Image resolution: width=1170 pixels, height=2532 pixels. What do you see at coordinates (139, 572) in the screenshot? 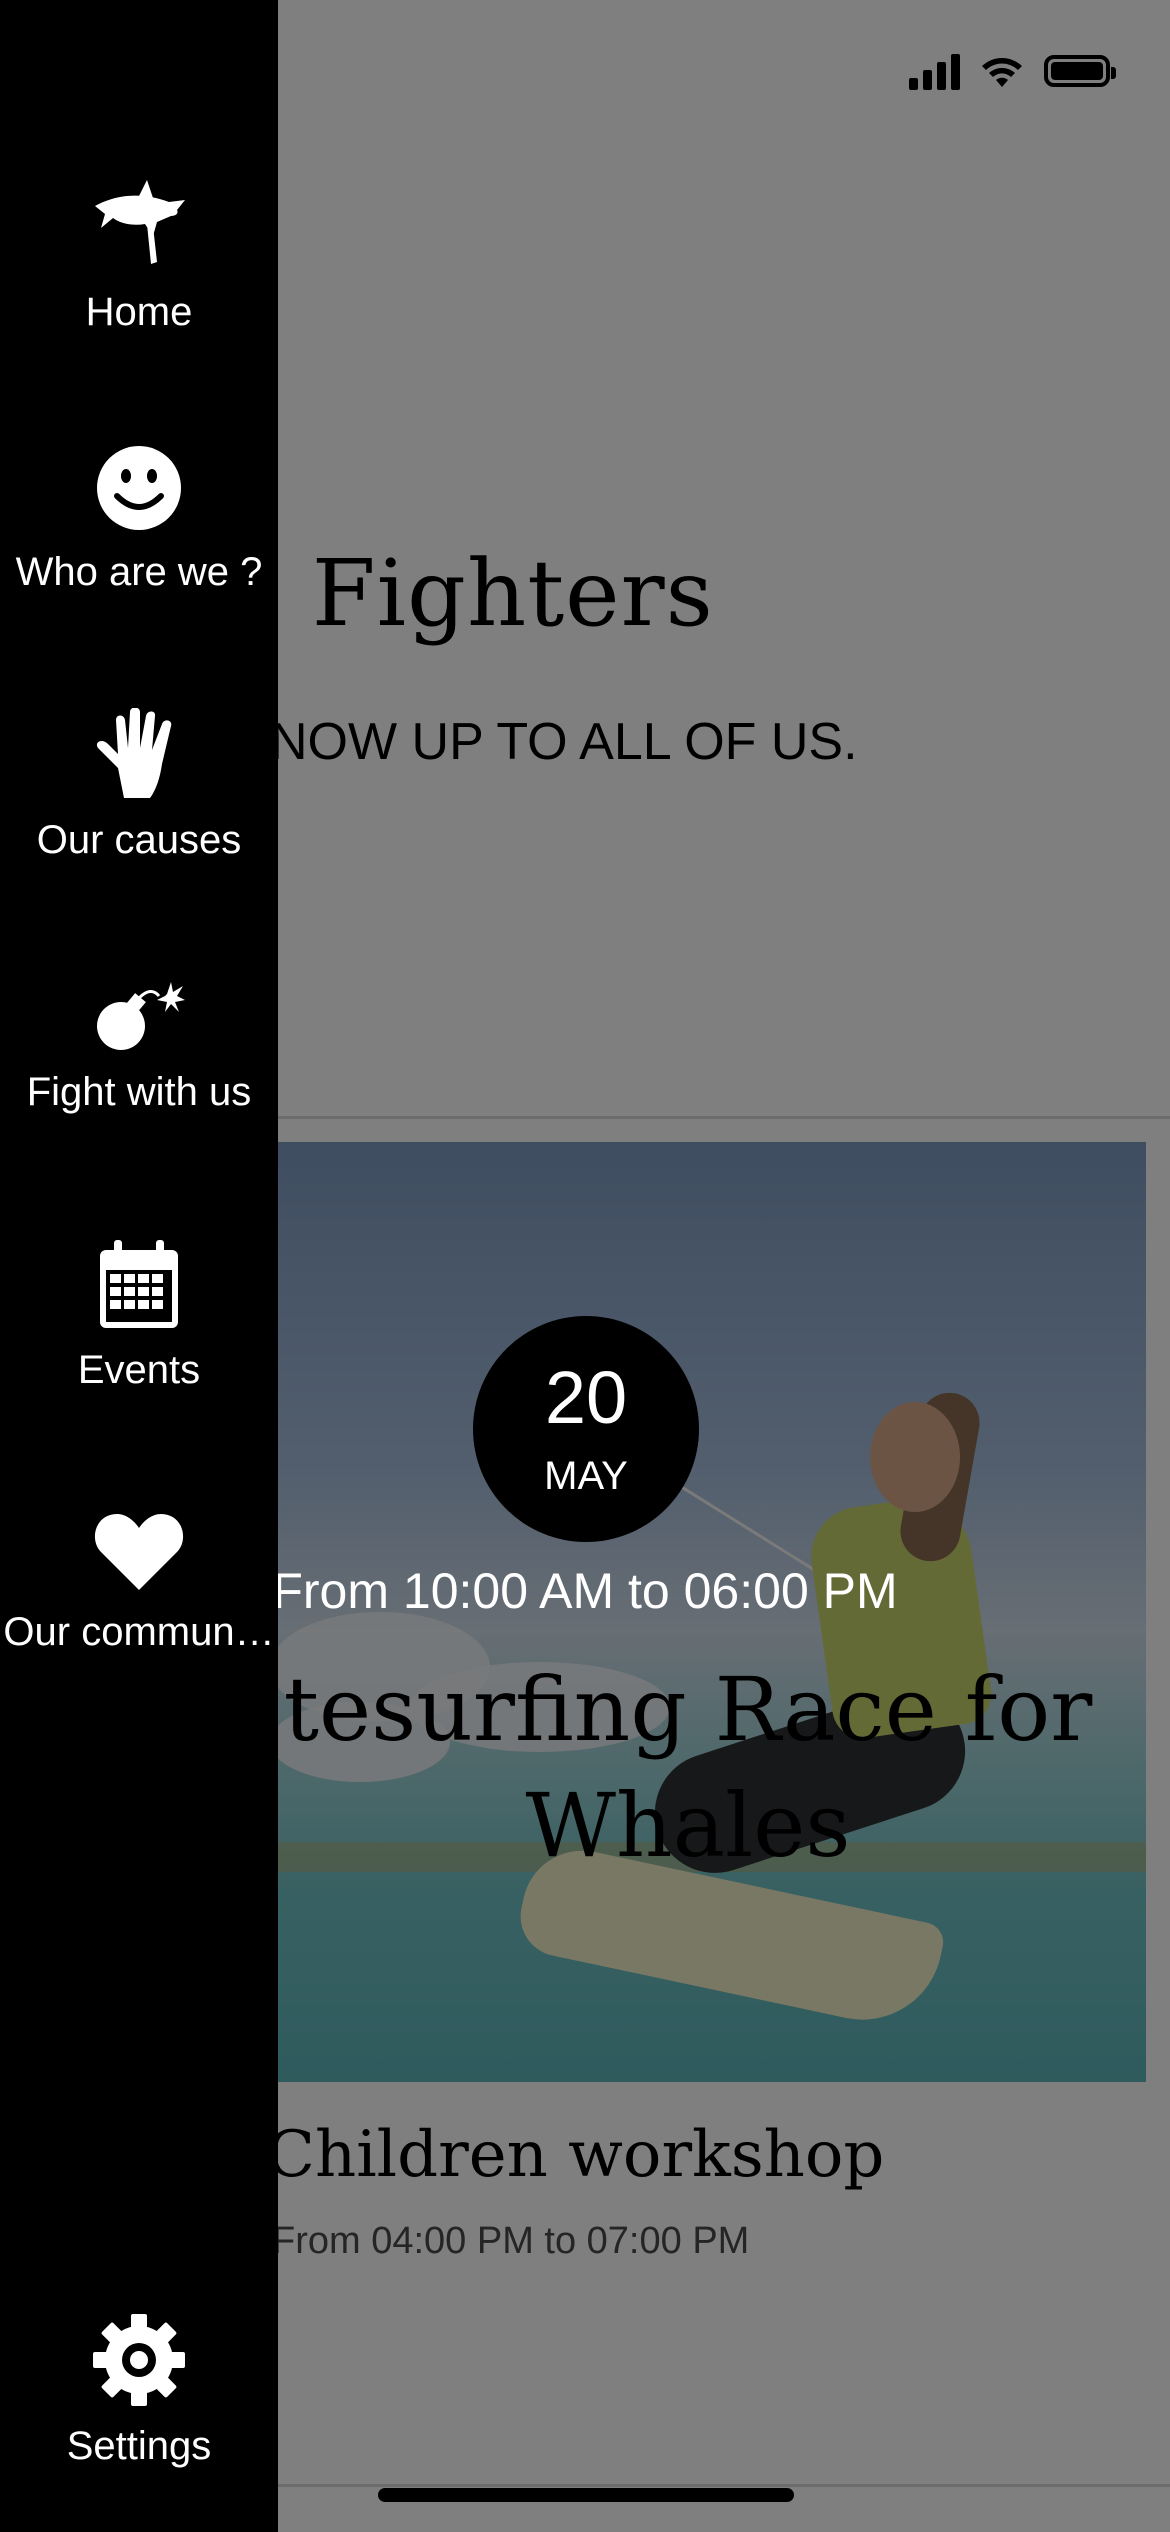
I see `nav-label: Who are we ?` at bounding box center [139, 572].